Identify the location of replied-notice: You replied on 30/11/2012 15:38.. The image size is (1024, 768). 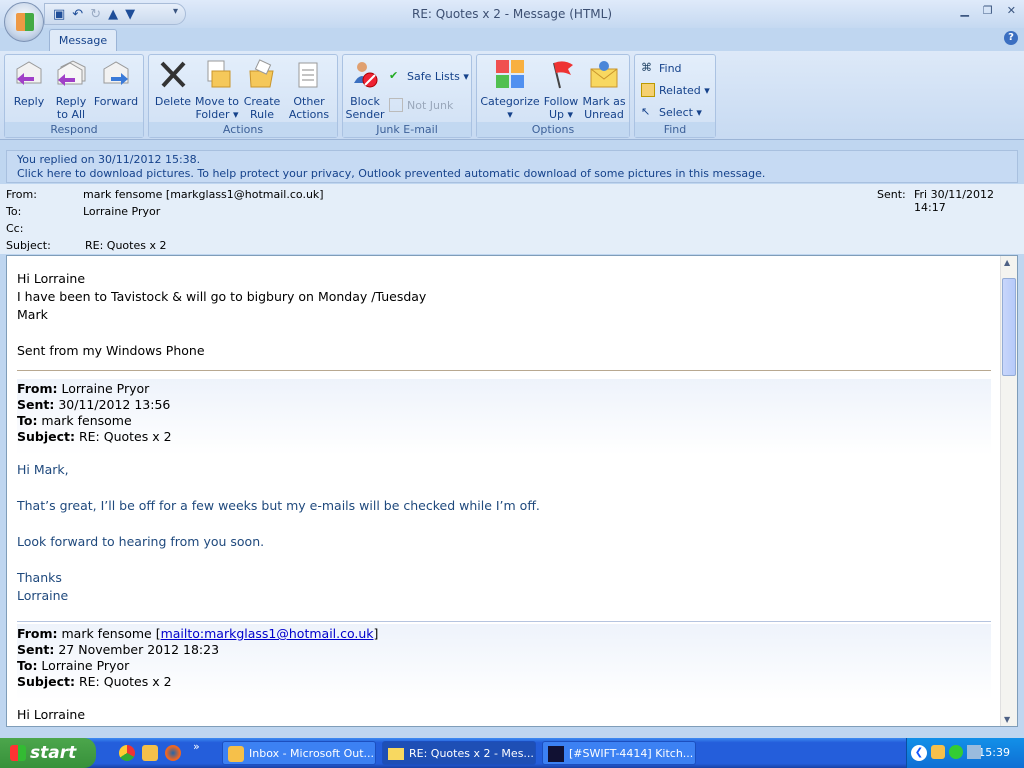
(109, 159).